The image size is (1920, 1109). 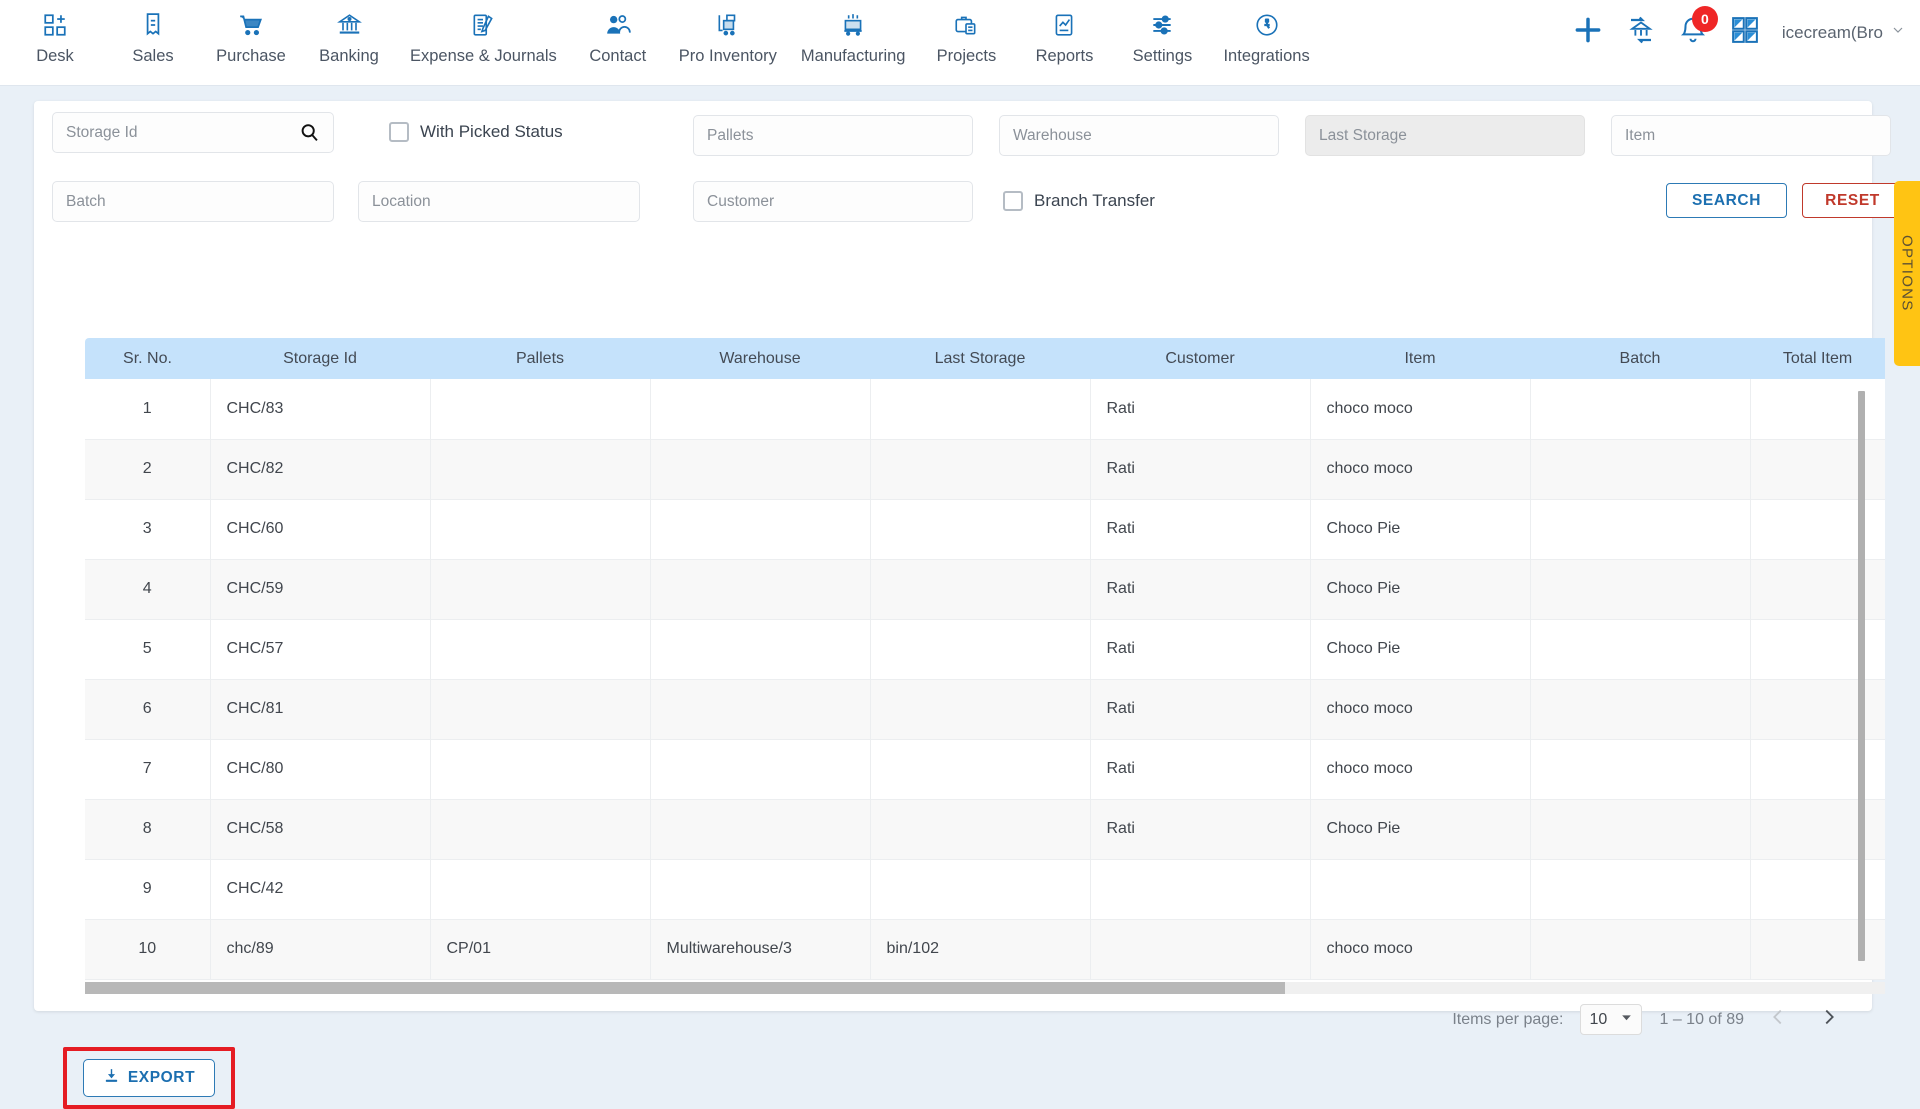 I want to click on customer-placeholder: Customer, so click(x=741, y=201).